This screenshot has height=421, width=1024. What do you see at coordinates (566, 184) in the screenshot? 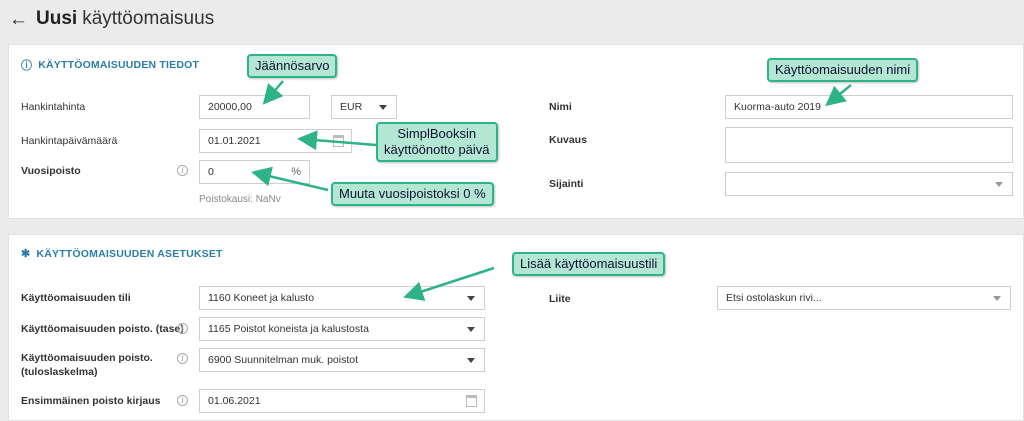
I see `location-label: Sijainti` at bounding box center [566, 184].